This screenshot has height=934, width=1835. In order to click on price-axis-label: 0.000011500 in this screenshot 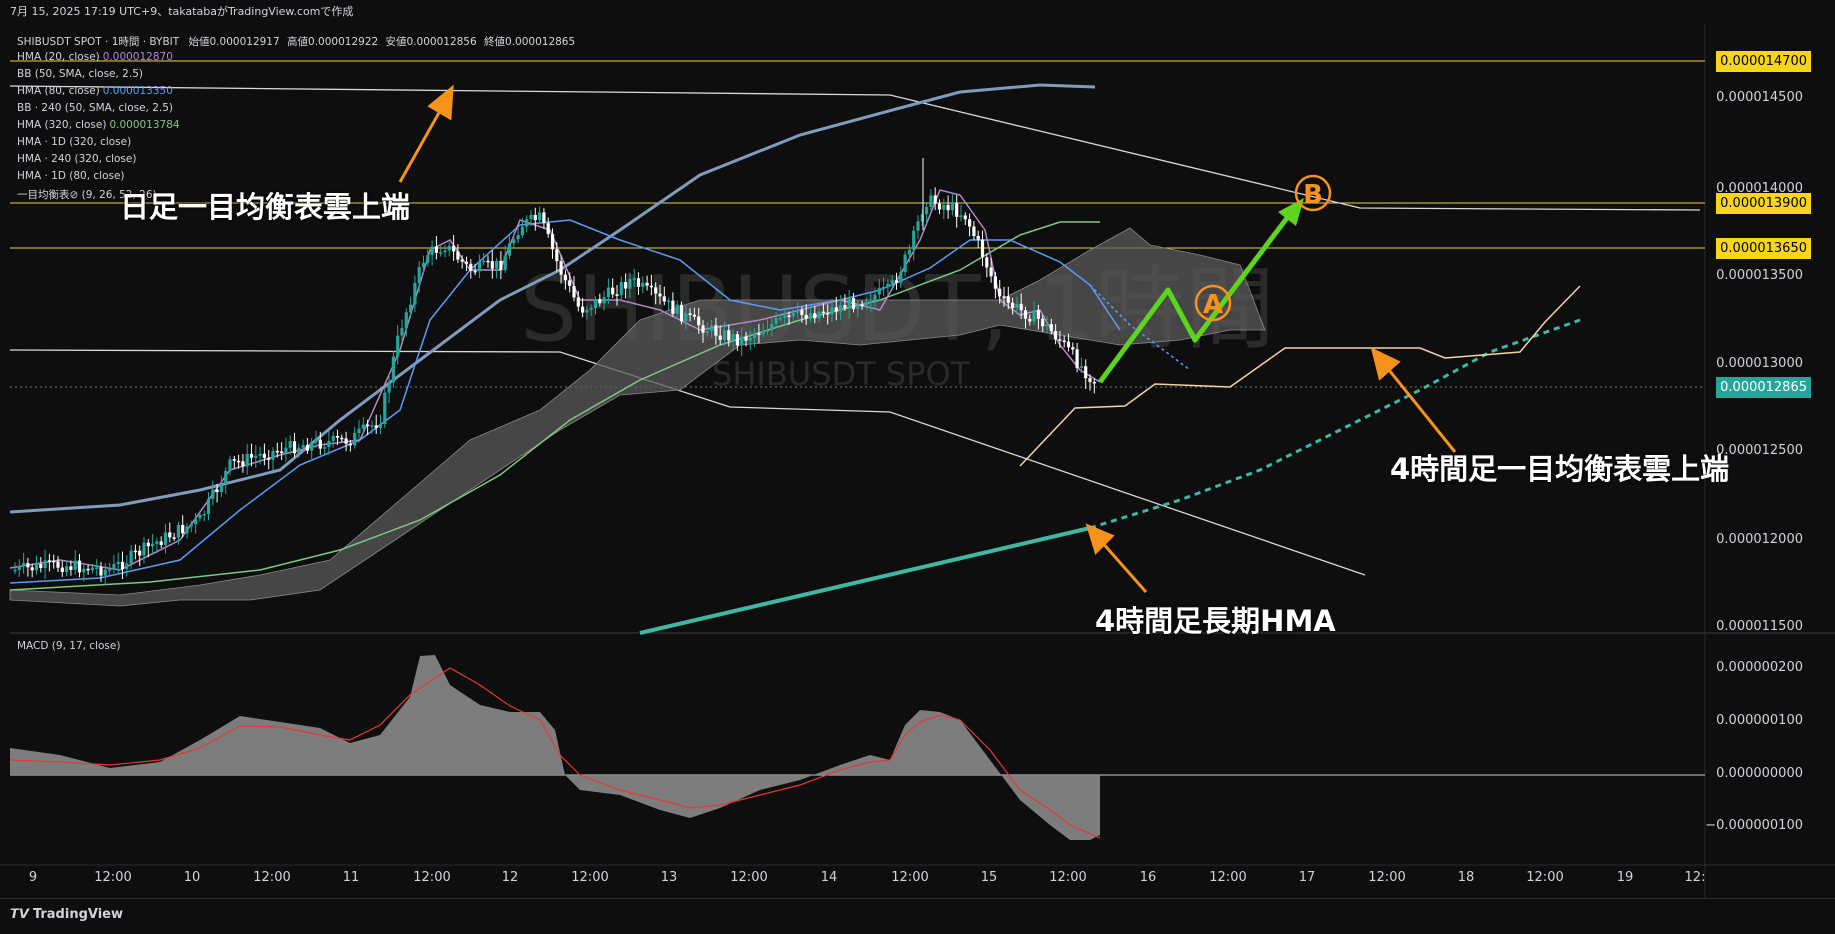, I will do `click(1759, 626)`.